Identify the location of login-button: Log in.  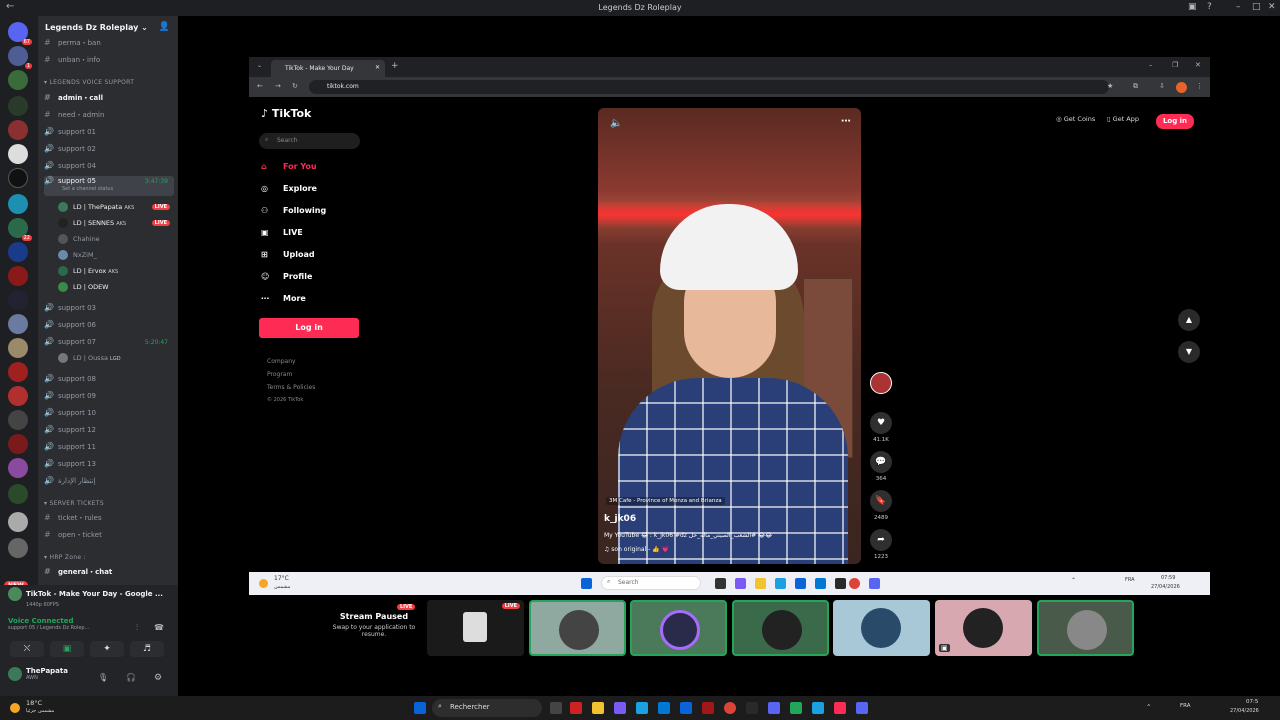
(309, 328).